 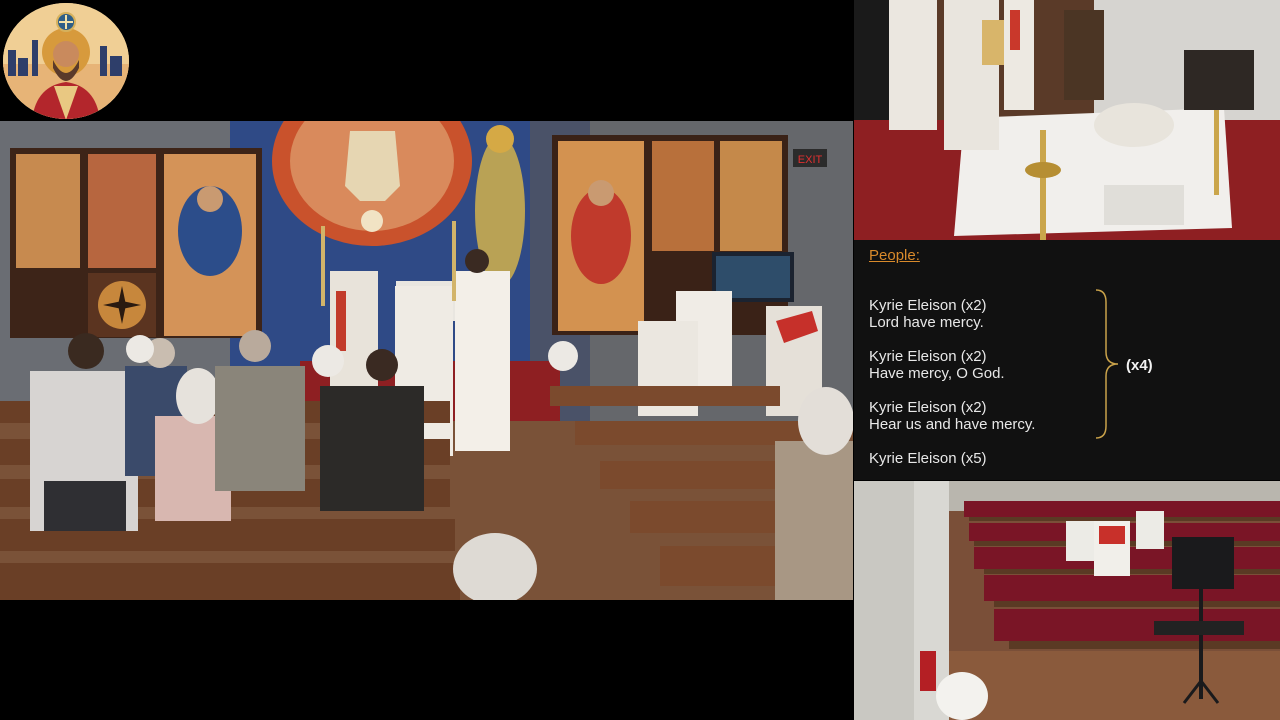 What do you see at coordinates (894, 255) in the screenshot?
I see `lyrics-heading: People:` at bounding box center [894, 255].